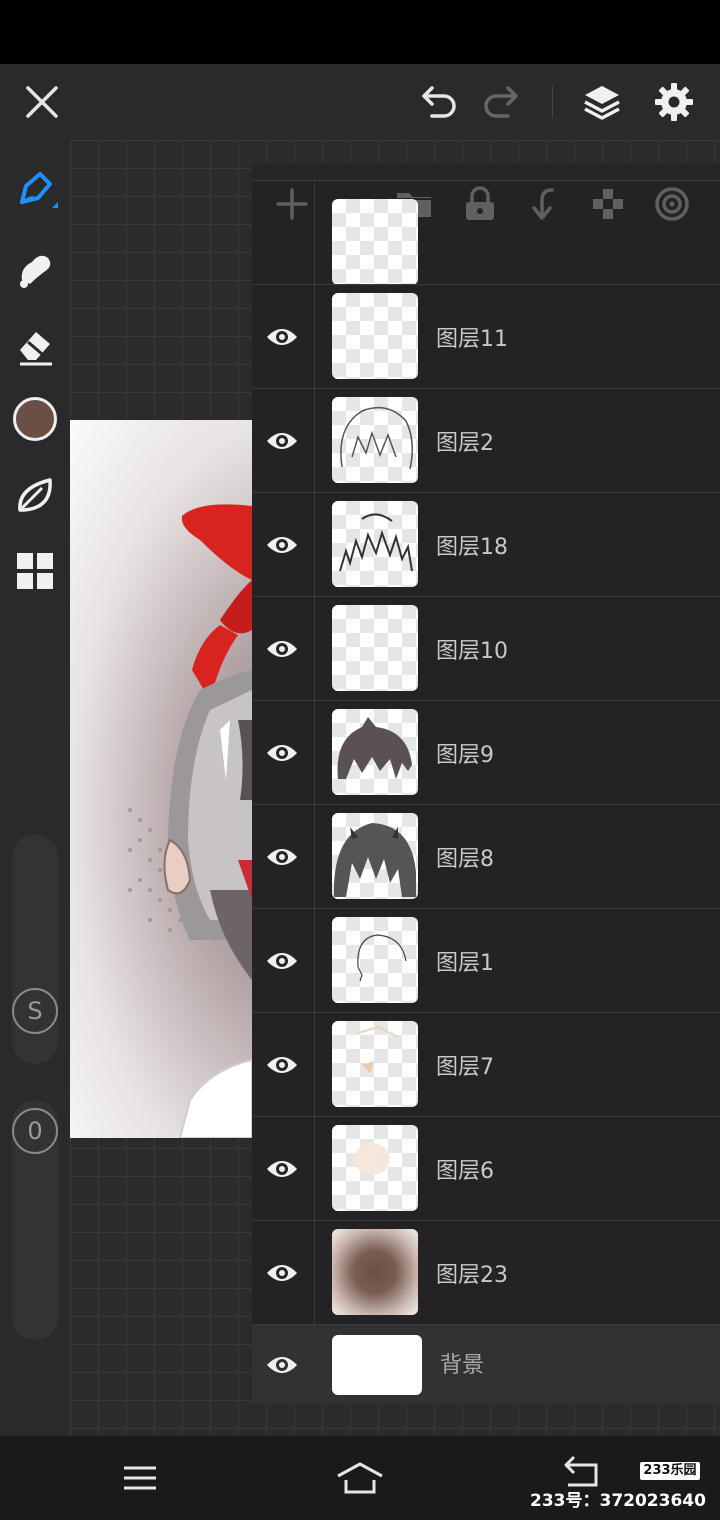  I want to click on layer-name: 图层1, so click(465, 963).